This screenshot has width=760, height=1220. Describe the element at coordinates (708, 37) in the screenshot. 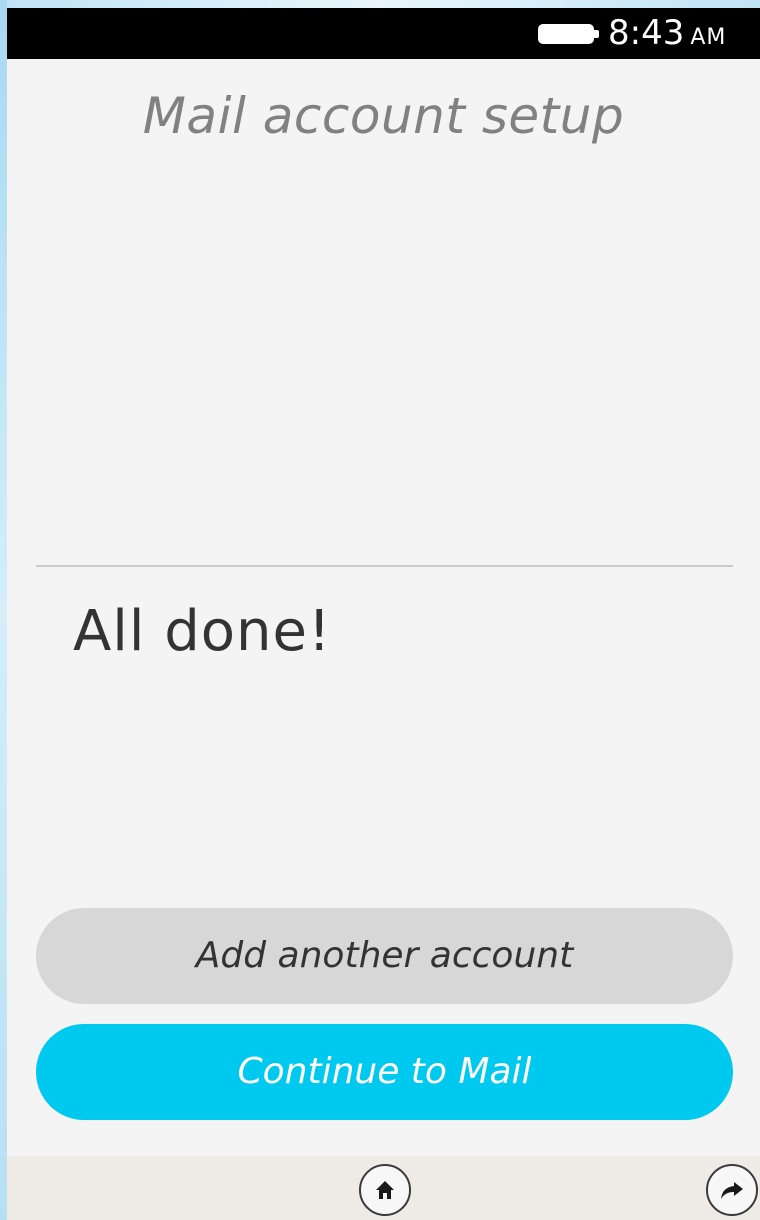

I see `clock-ampm: AM` at that location.